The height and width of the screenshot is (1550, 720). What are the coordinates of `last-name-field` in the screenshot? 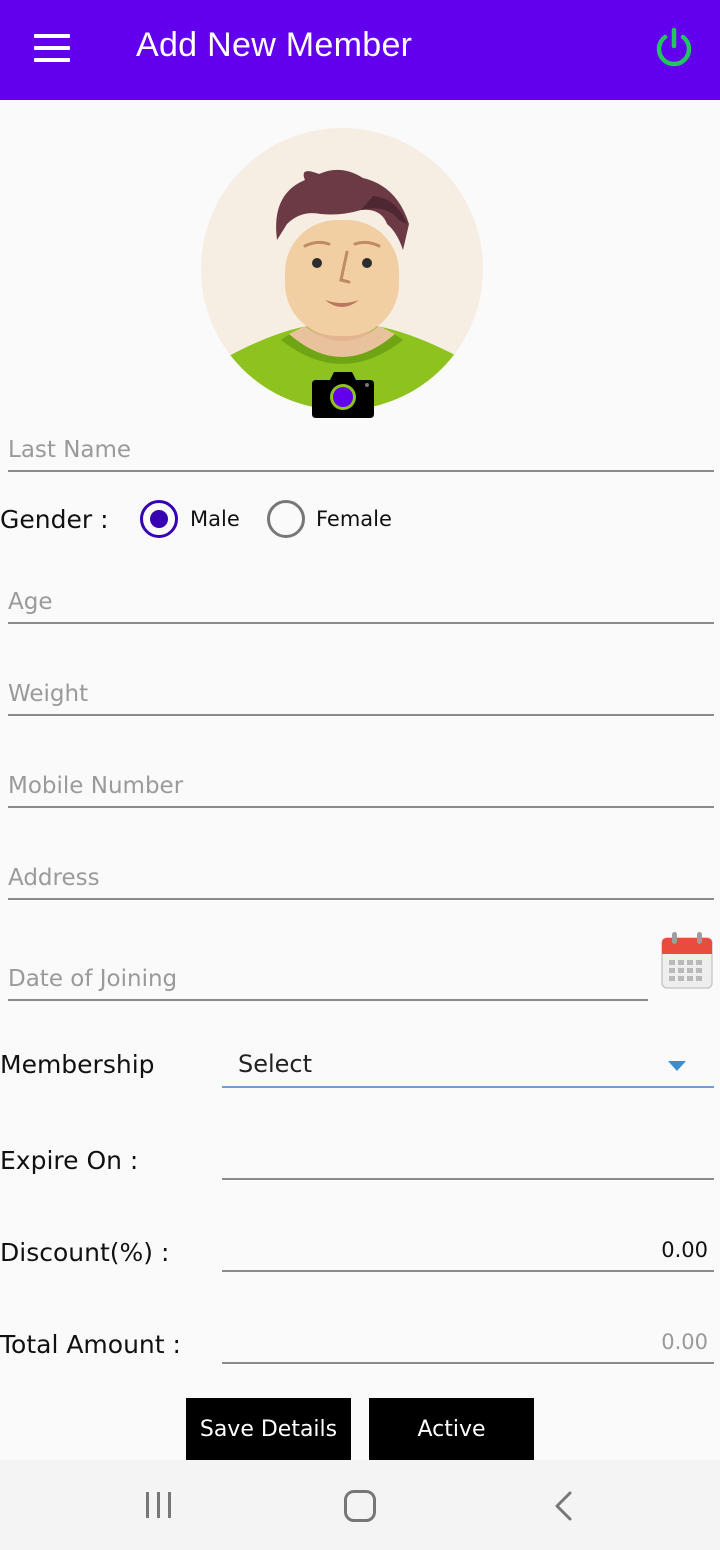 It's located at (361, 451).